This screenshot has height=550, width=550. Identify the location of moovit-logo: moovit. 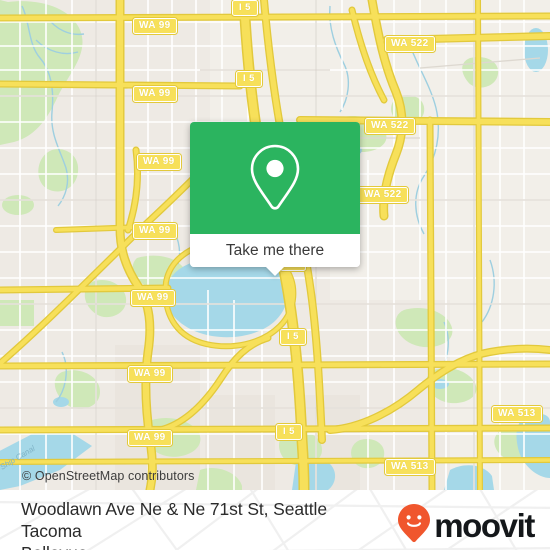
(466, 525).